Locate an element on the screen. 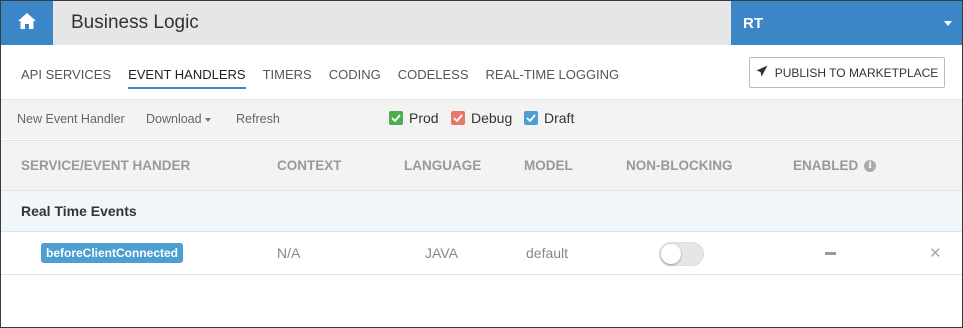  download-label: Download is located at coordinates (174, 119).